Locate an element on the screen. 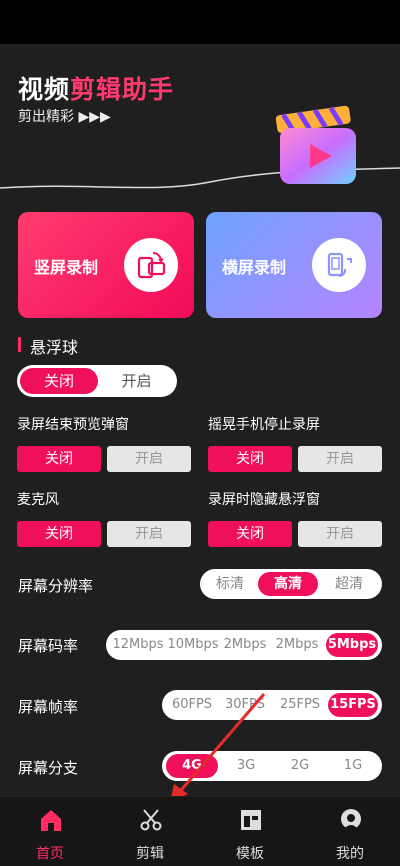 This screenshot has width=400, height=866. branch-option: 2G is located at coordinates (300, 766).